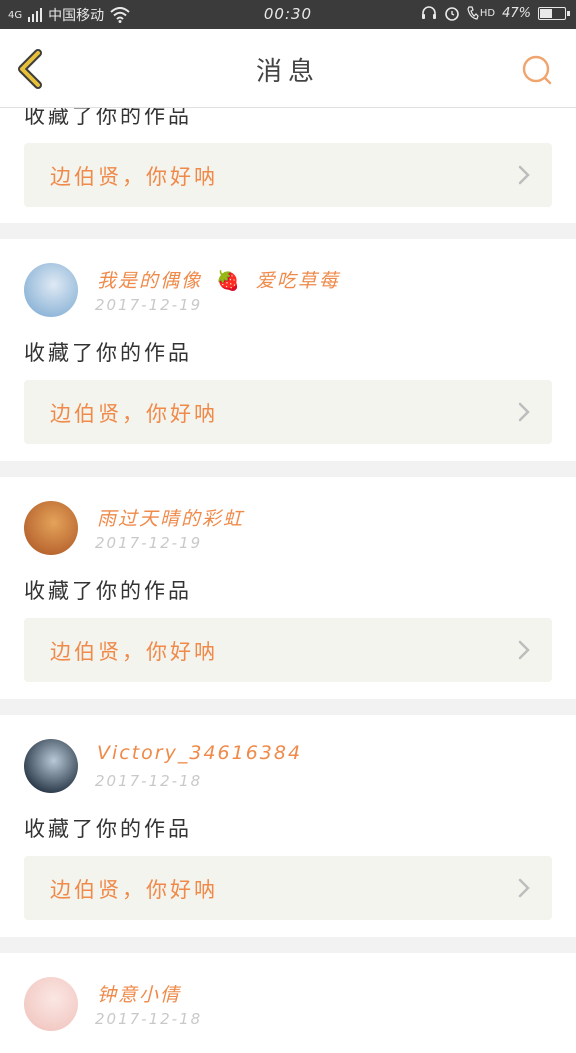  Describe the element at coordinates (546, 13) in the screenshot. I see `battery-fill` at that location.